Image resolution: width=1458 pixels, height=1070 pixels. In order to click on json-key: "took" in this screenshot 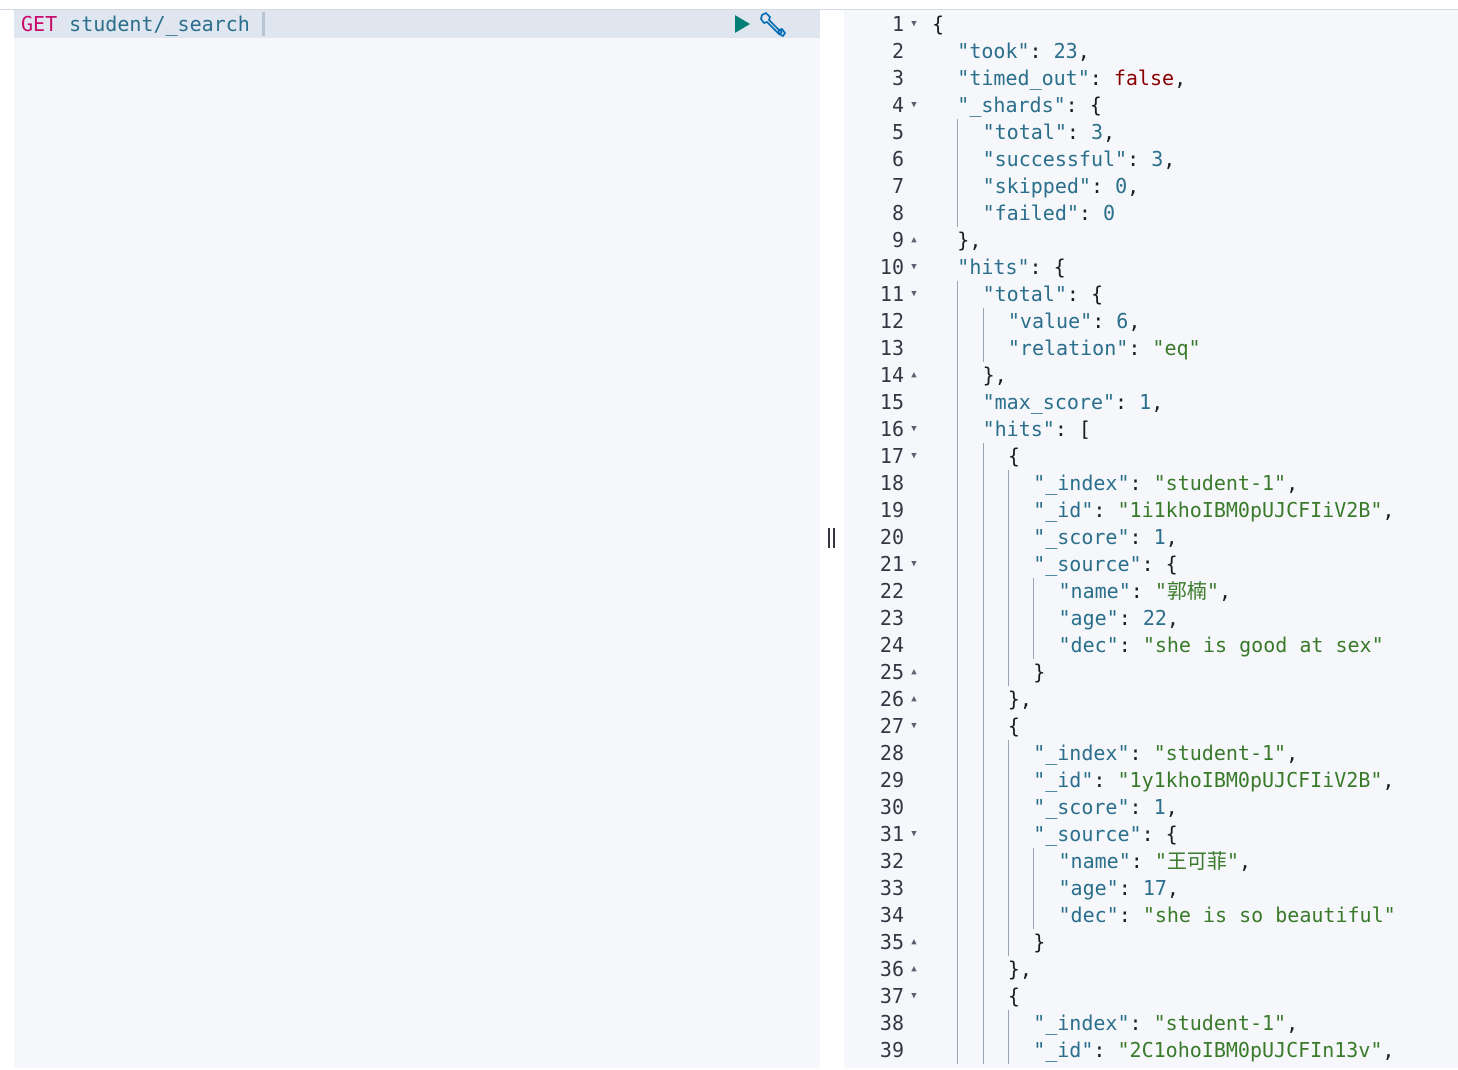, I will do `click(993, 51)`.